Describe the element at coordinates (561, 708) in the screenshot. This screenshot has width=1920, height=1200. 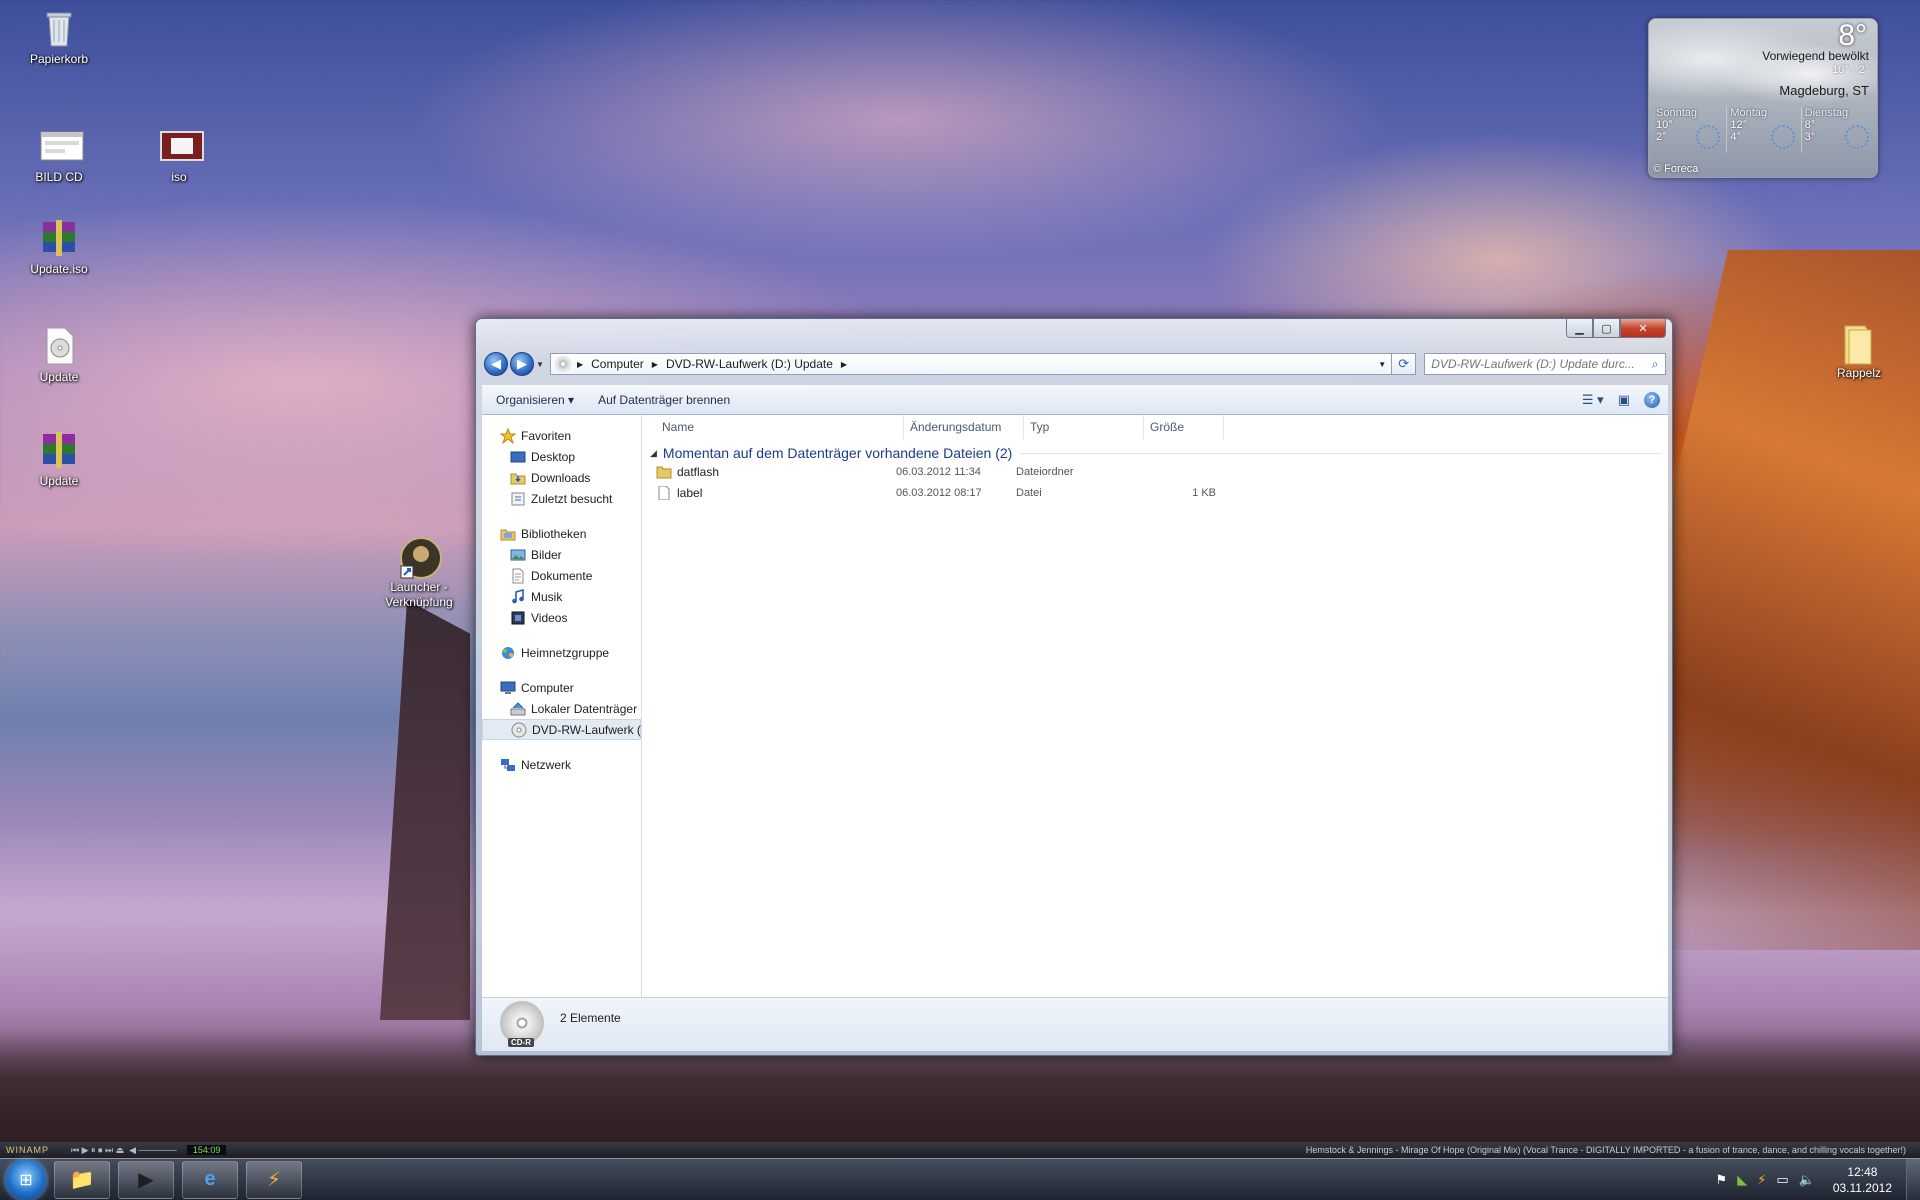
I see `nav-local-disk: Lokaler Datenträger` at that location.